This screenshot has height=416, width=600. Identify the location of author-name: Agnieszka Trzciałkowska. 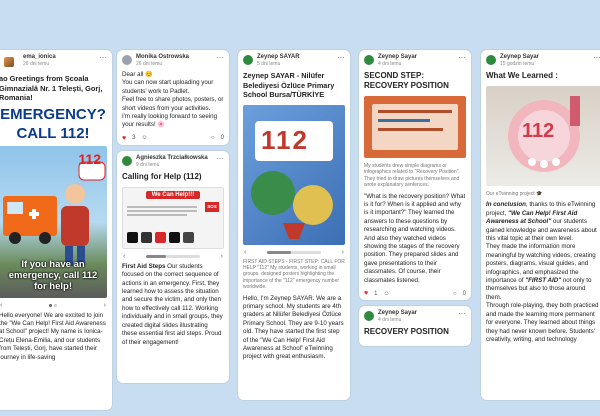
(172, 157).